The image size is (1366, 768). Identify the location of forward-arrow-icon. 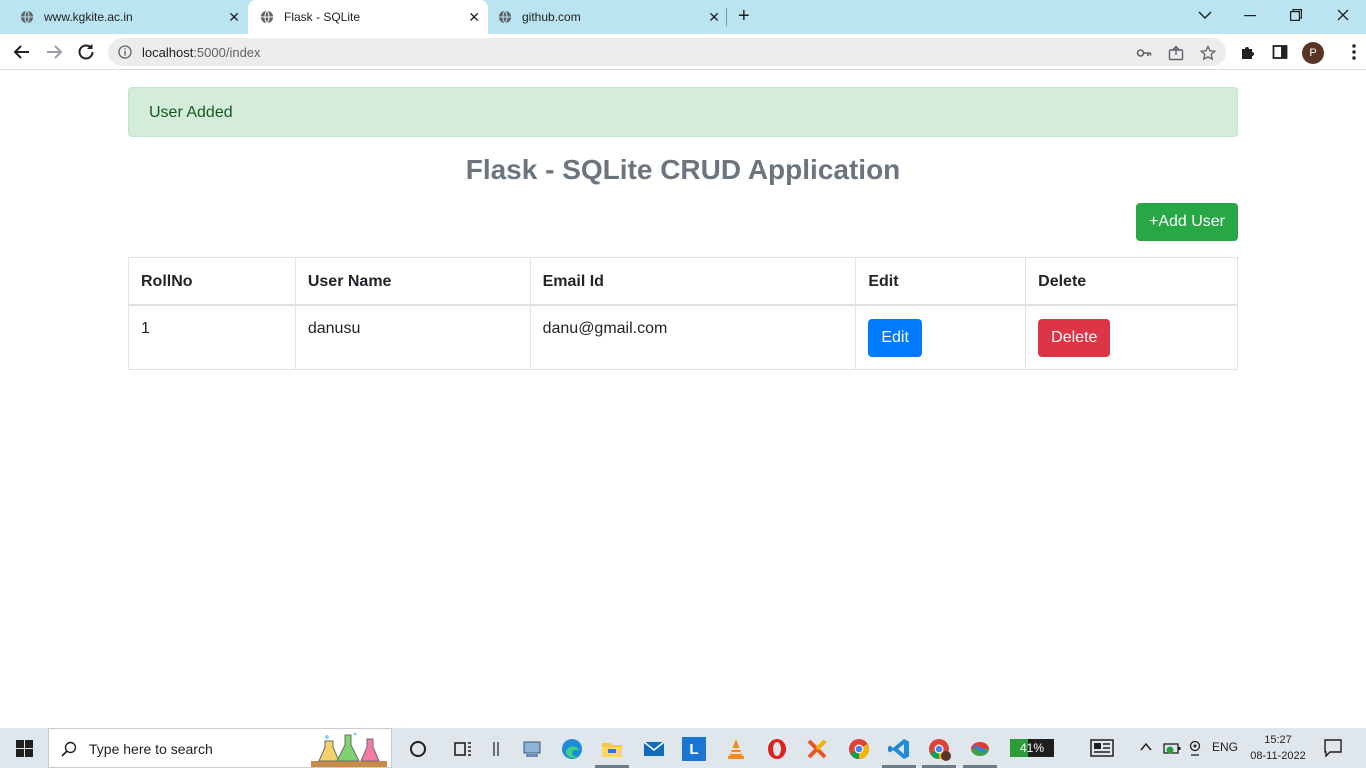
(54, 52).